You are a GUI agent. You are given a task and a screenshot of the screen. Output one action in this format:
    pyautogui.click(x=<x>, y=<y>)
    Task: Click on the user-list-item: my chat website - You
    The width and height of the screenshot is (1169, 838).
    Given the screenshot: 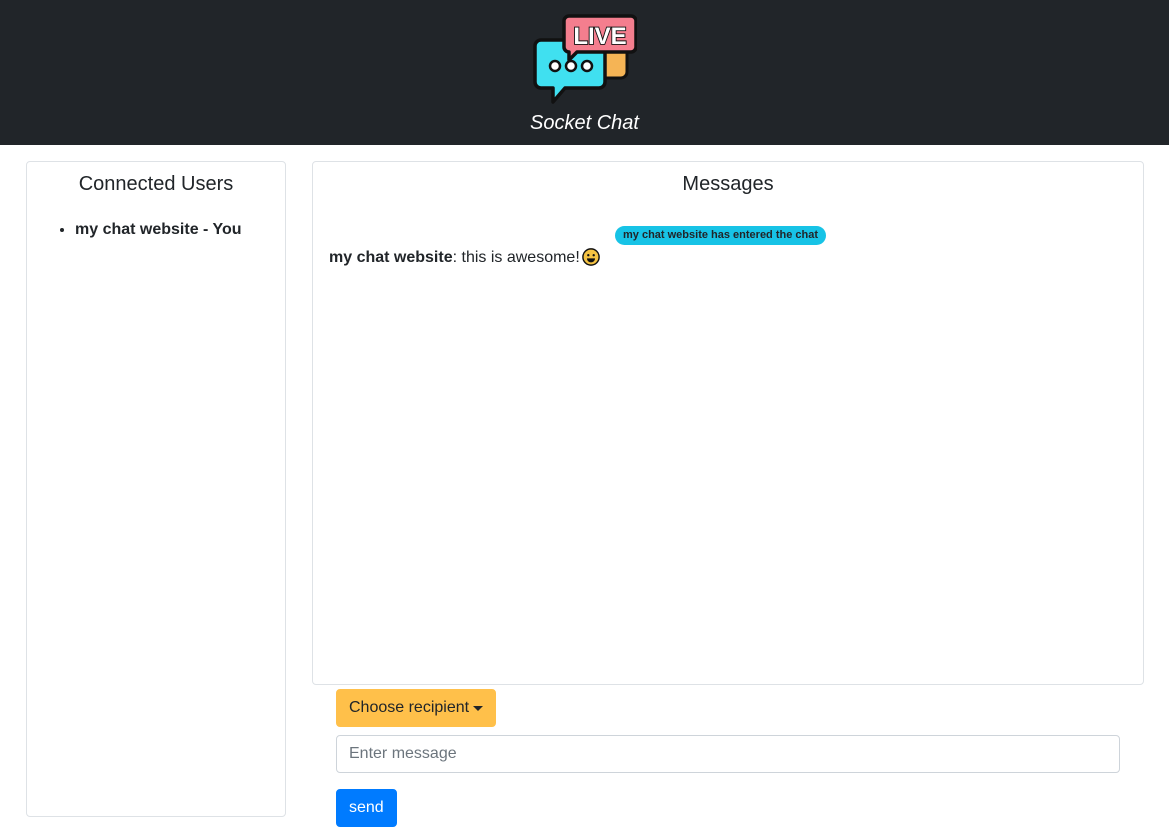 What is the action you would take?
    pyautogui.click(x=180, y=230)
    